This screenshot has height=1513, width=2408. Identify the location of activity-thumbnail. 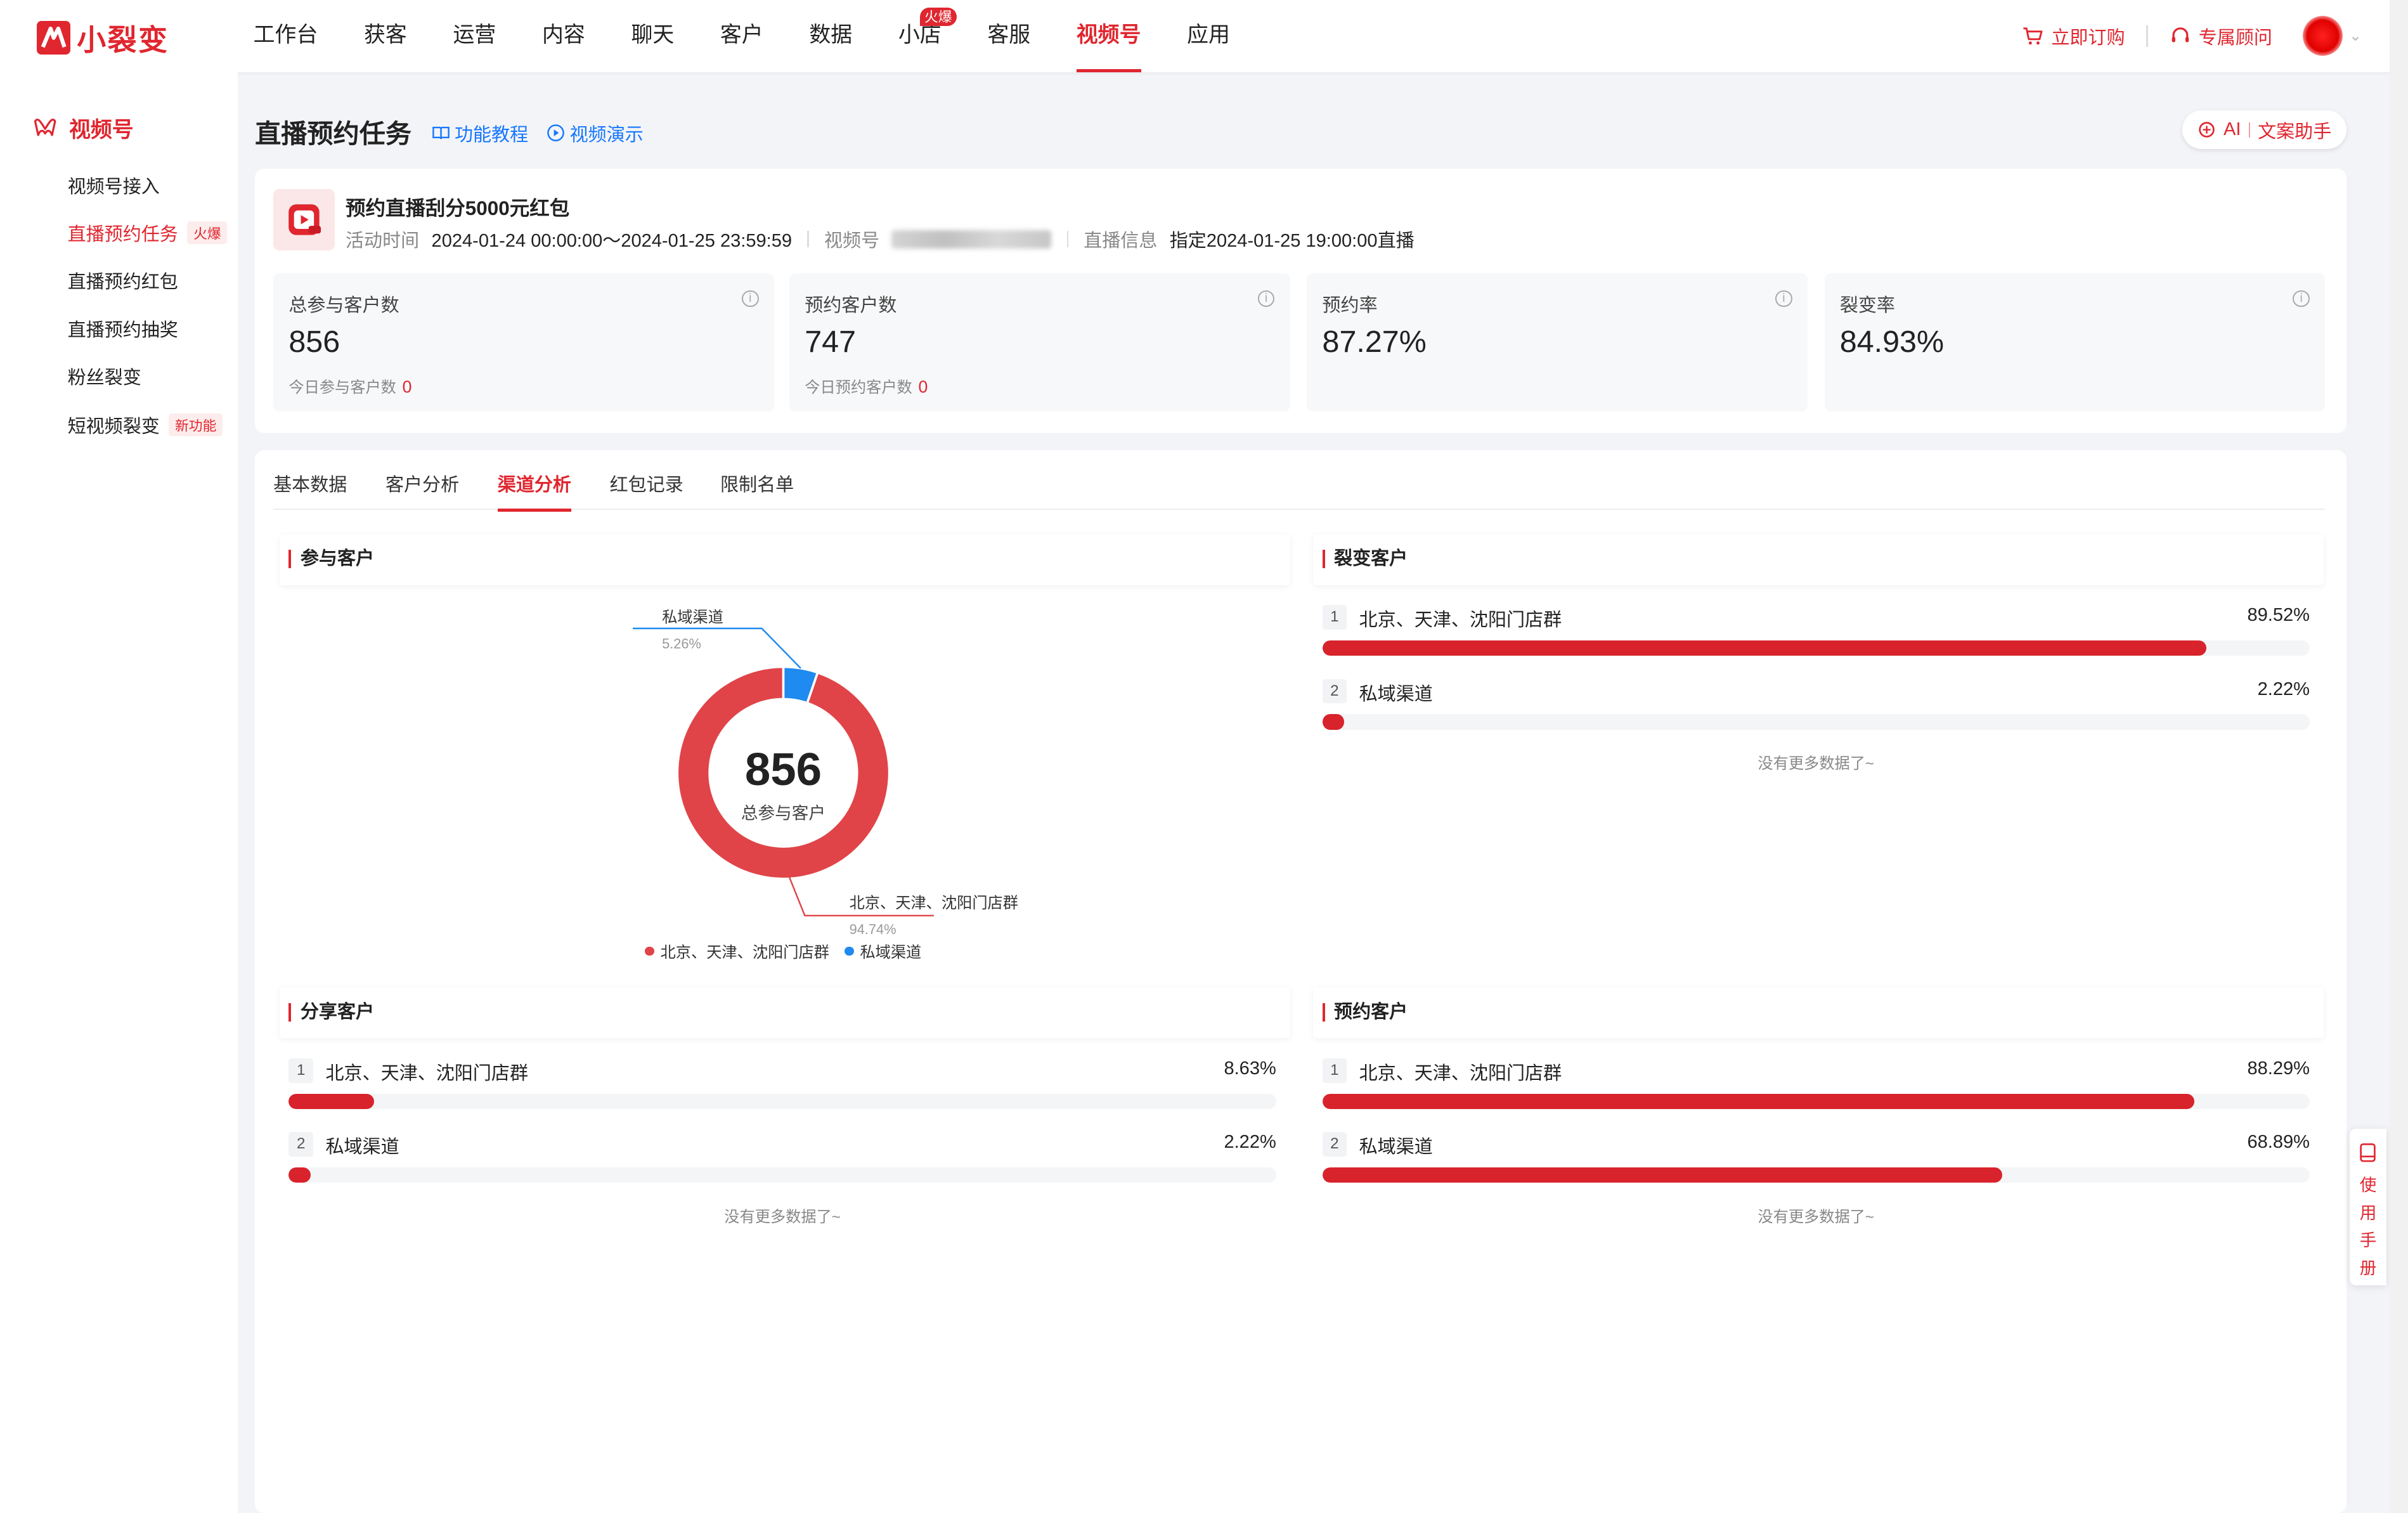
(304, 219).